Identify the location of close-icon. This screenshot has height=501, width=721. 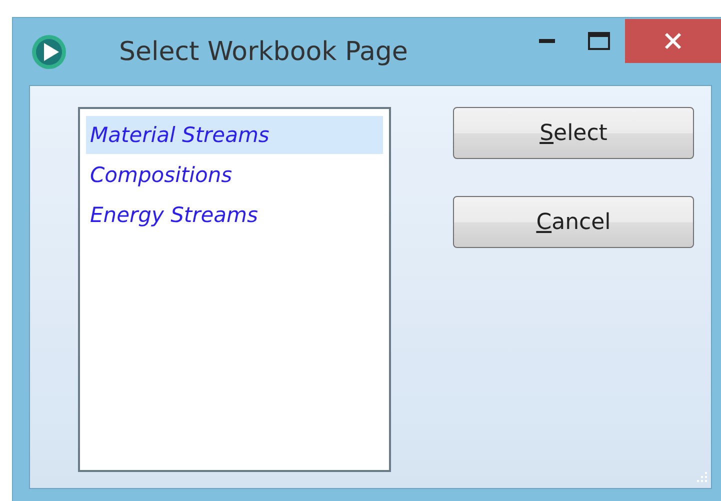
(673, 40).